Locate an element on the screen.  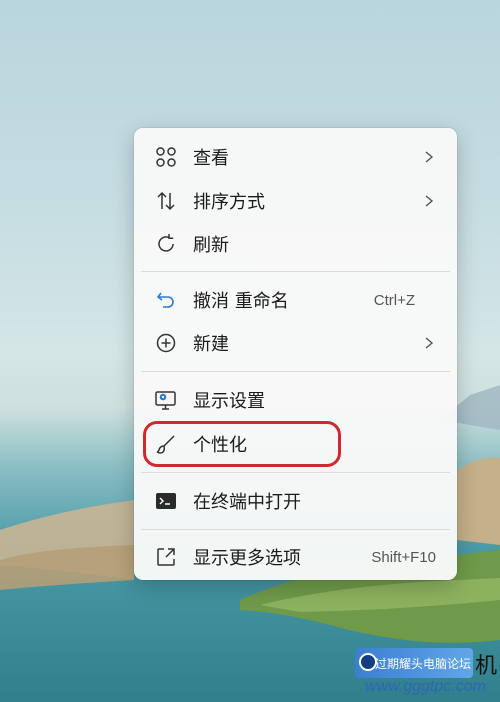
menu-item-label: 查看 is located at coordinates (211, 158).